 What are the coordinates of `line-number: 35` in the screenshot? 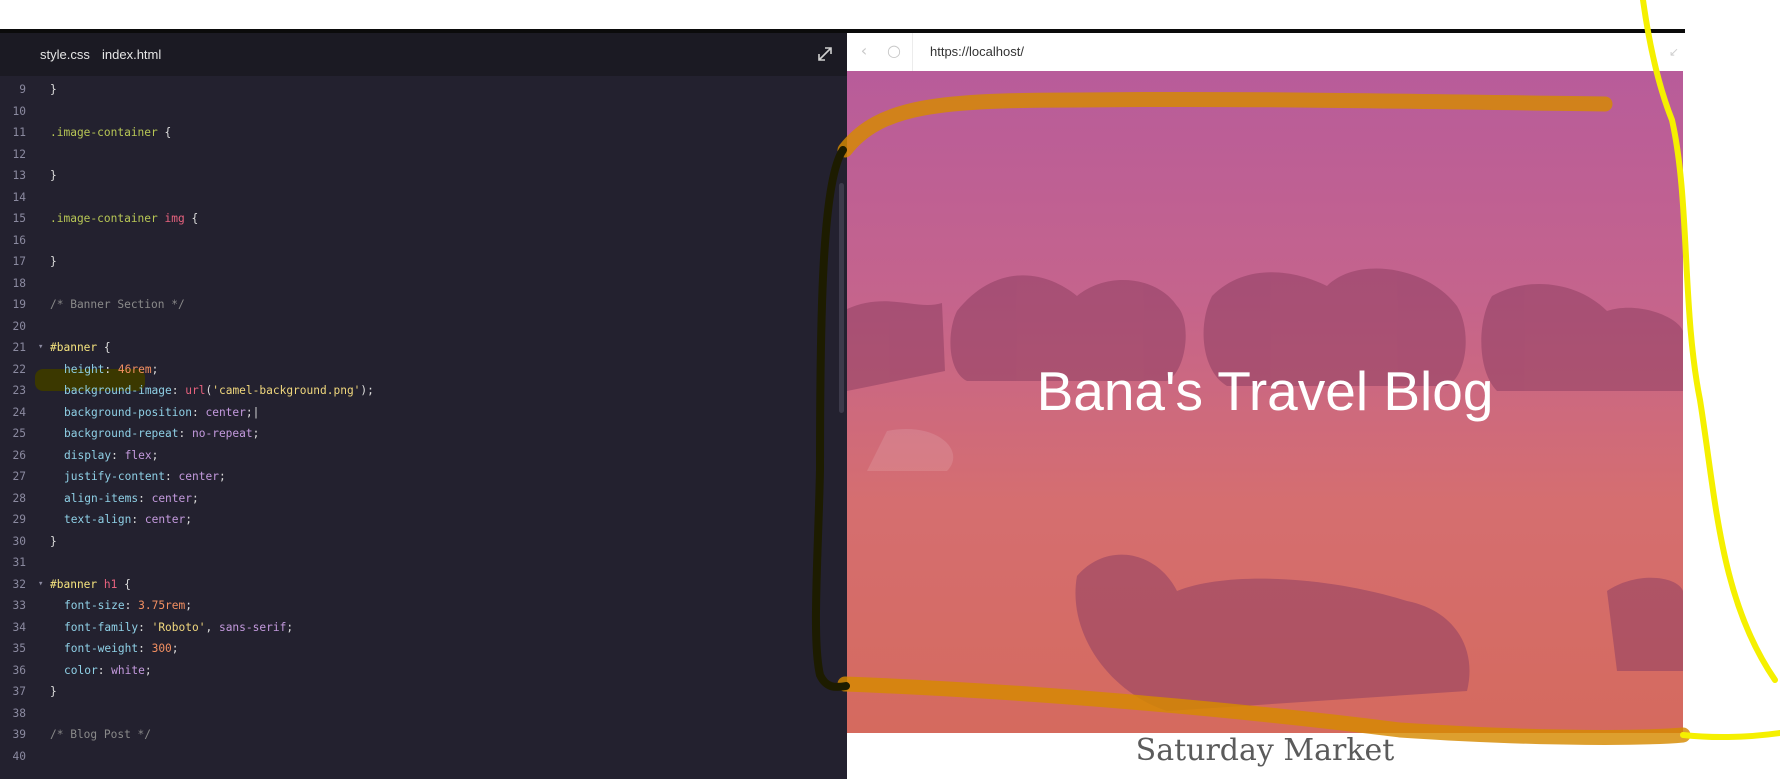 It's located at (19, 648).